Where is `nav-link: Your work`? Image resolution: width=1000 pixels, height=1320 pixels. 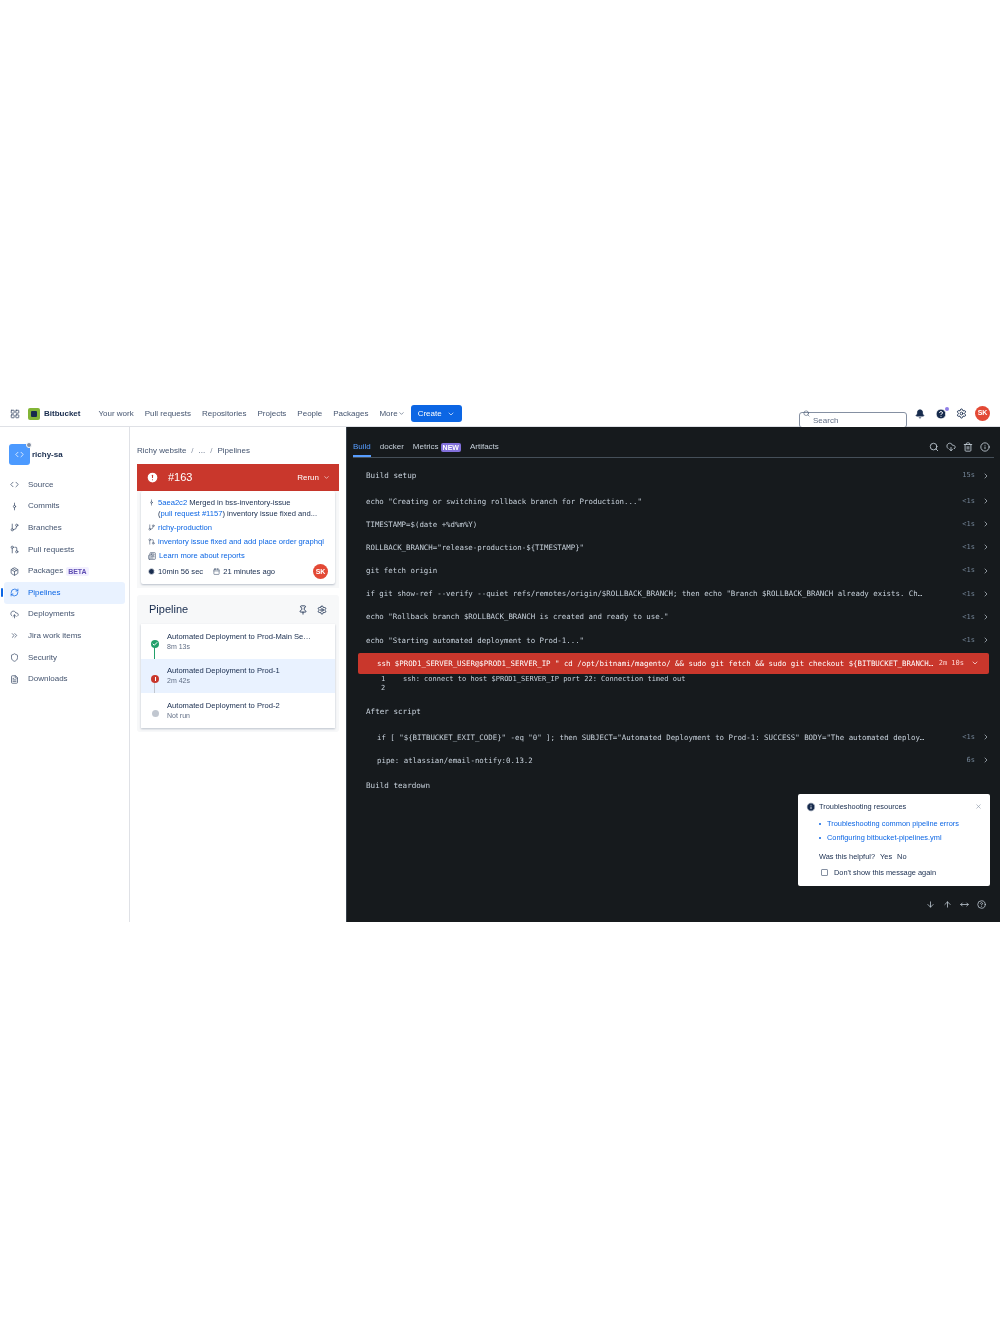
nav-link: Your work is located at coordinates (116, 413).